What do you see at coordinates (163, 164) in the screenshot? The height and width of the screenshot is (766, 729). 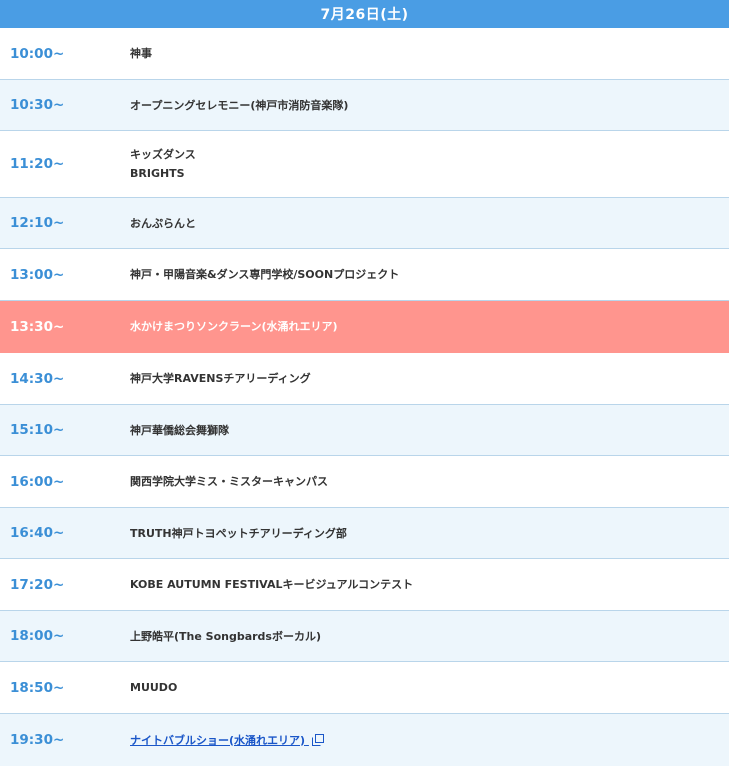 I see `row-event: キッズダンス BRIGHTS` at bounding box center [163, 164].